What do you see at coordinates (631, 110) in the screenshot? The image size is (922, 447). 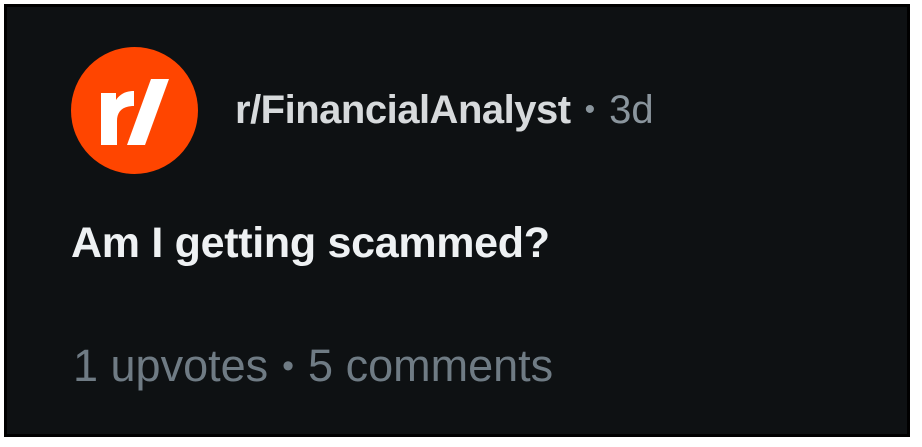 I see `post-age: 3d` at bounding box center [631, 110].